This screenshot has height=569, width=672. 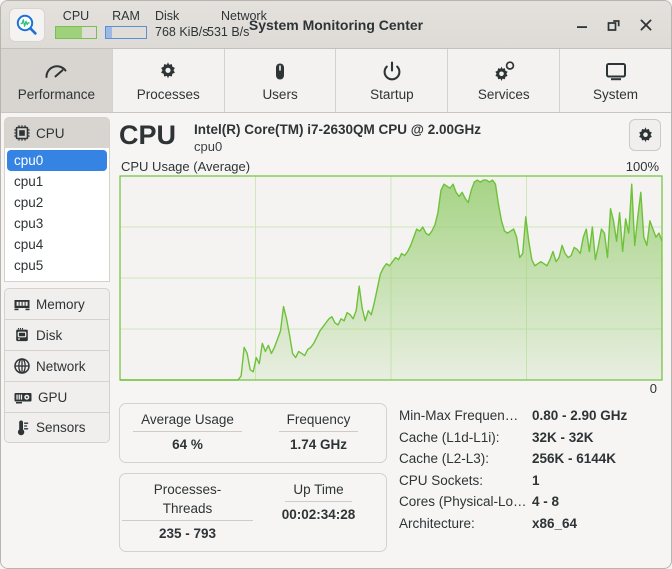 What do you see at coordinates (57, 202) in the screenshot?
I see `cpu-list-item: cpu2` at bounding box center [57, 202].